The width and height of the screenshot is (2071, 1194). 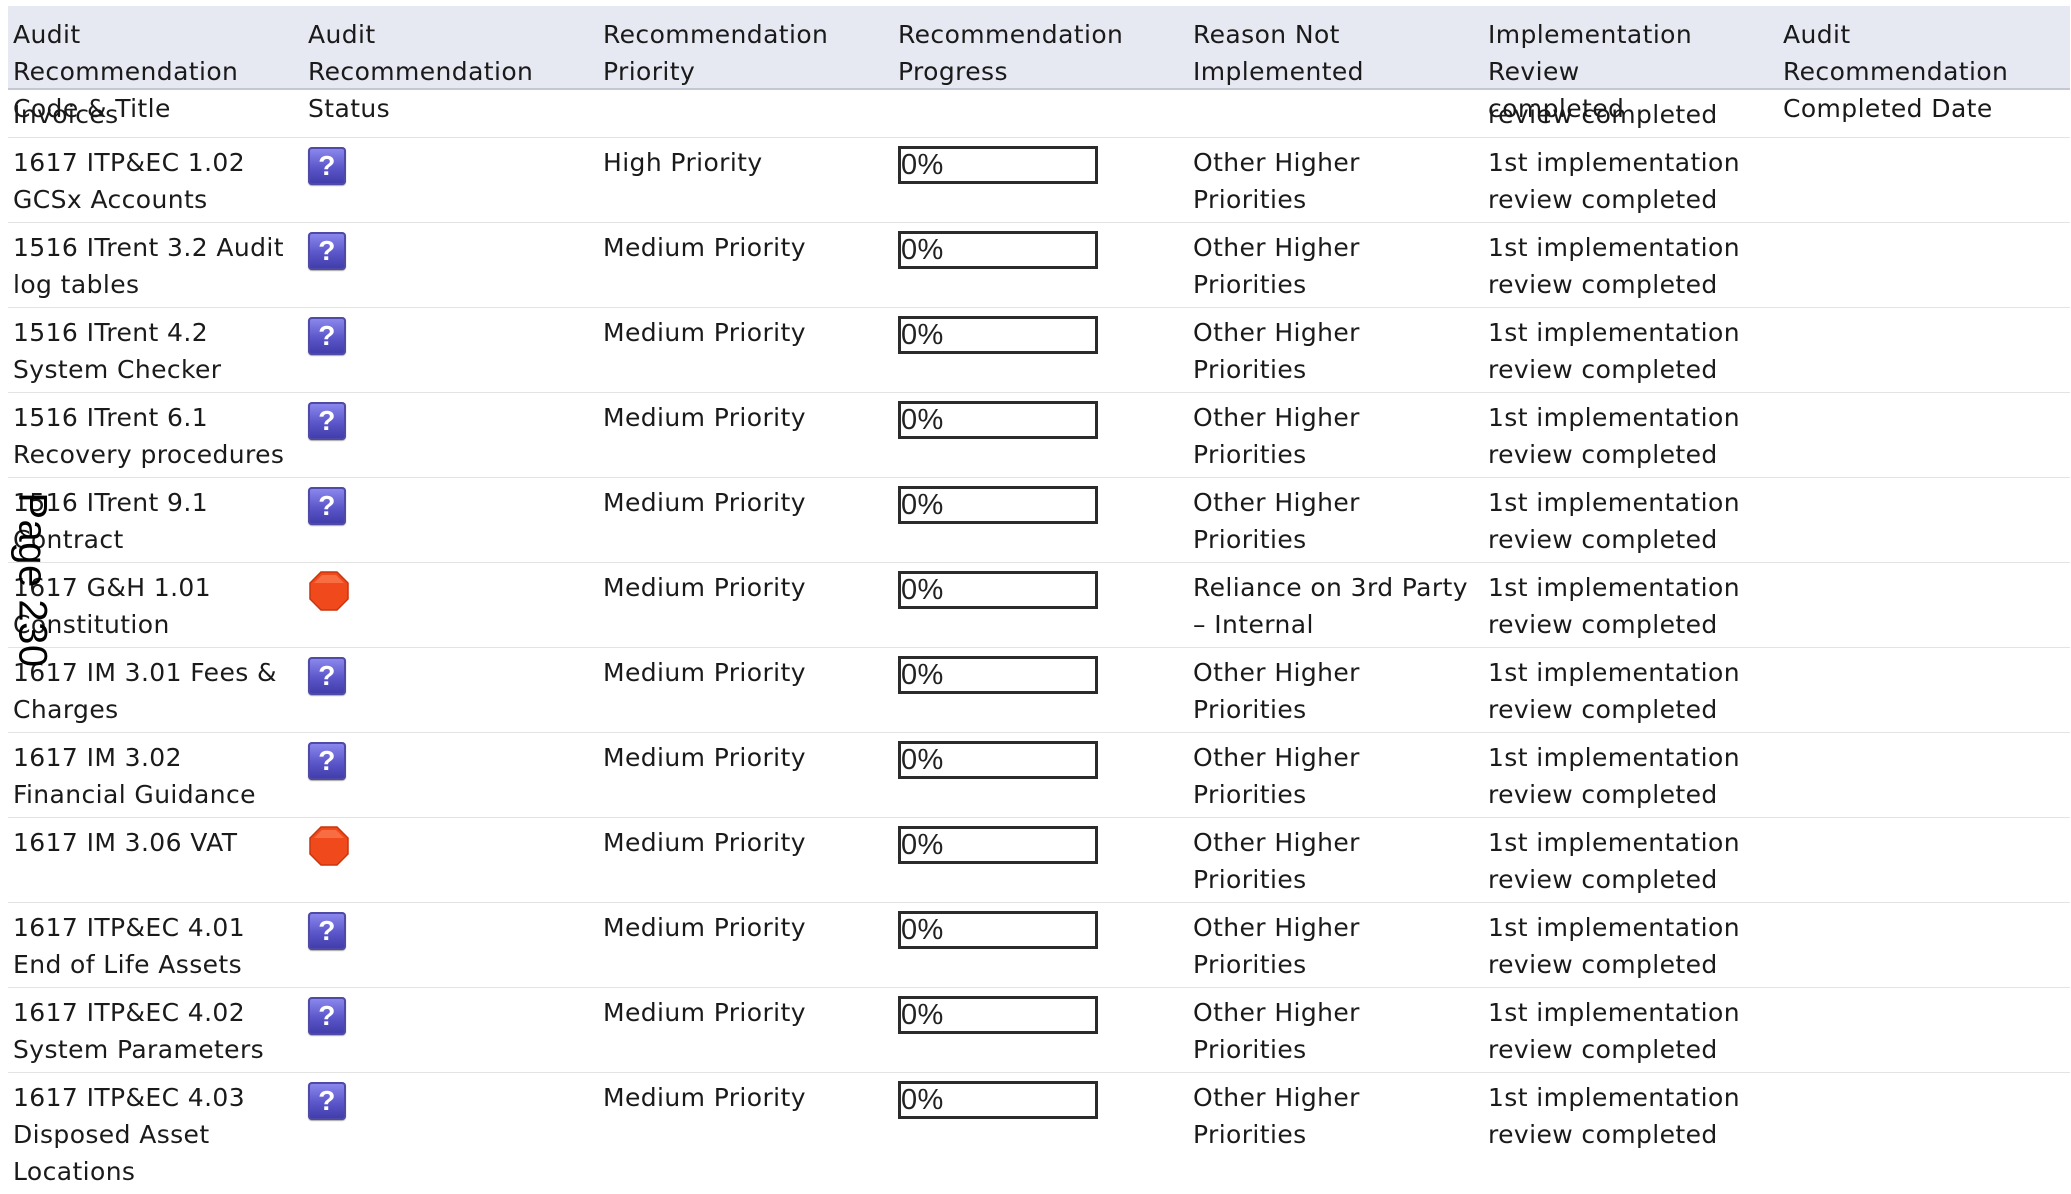 I want to click on code-title-cell: 1617 IM 3.02 Financial Guidance, so click(x=134, y=776).